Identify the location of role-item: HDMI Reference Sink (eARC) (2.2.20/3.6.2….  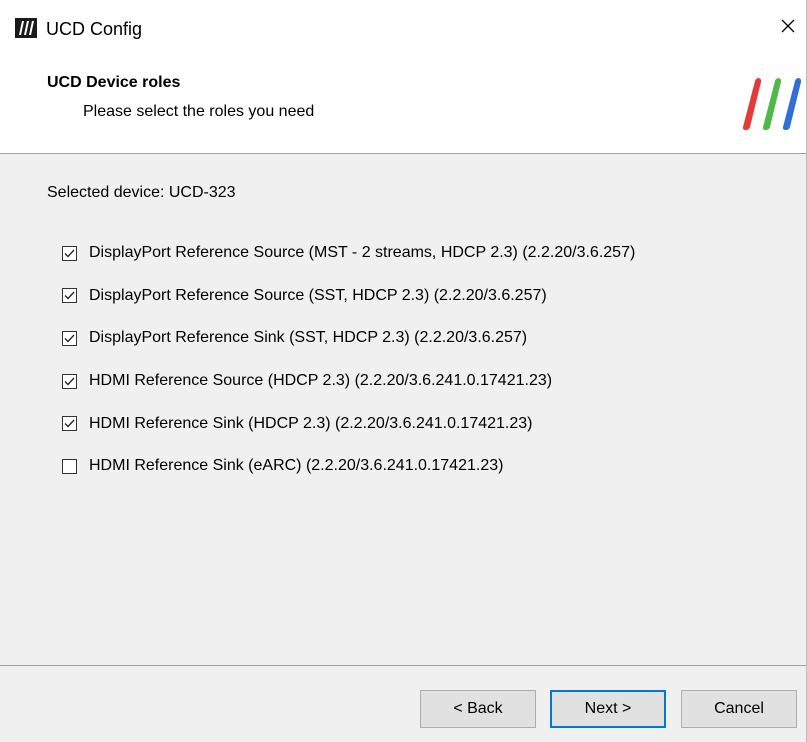
(348, 466).